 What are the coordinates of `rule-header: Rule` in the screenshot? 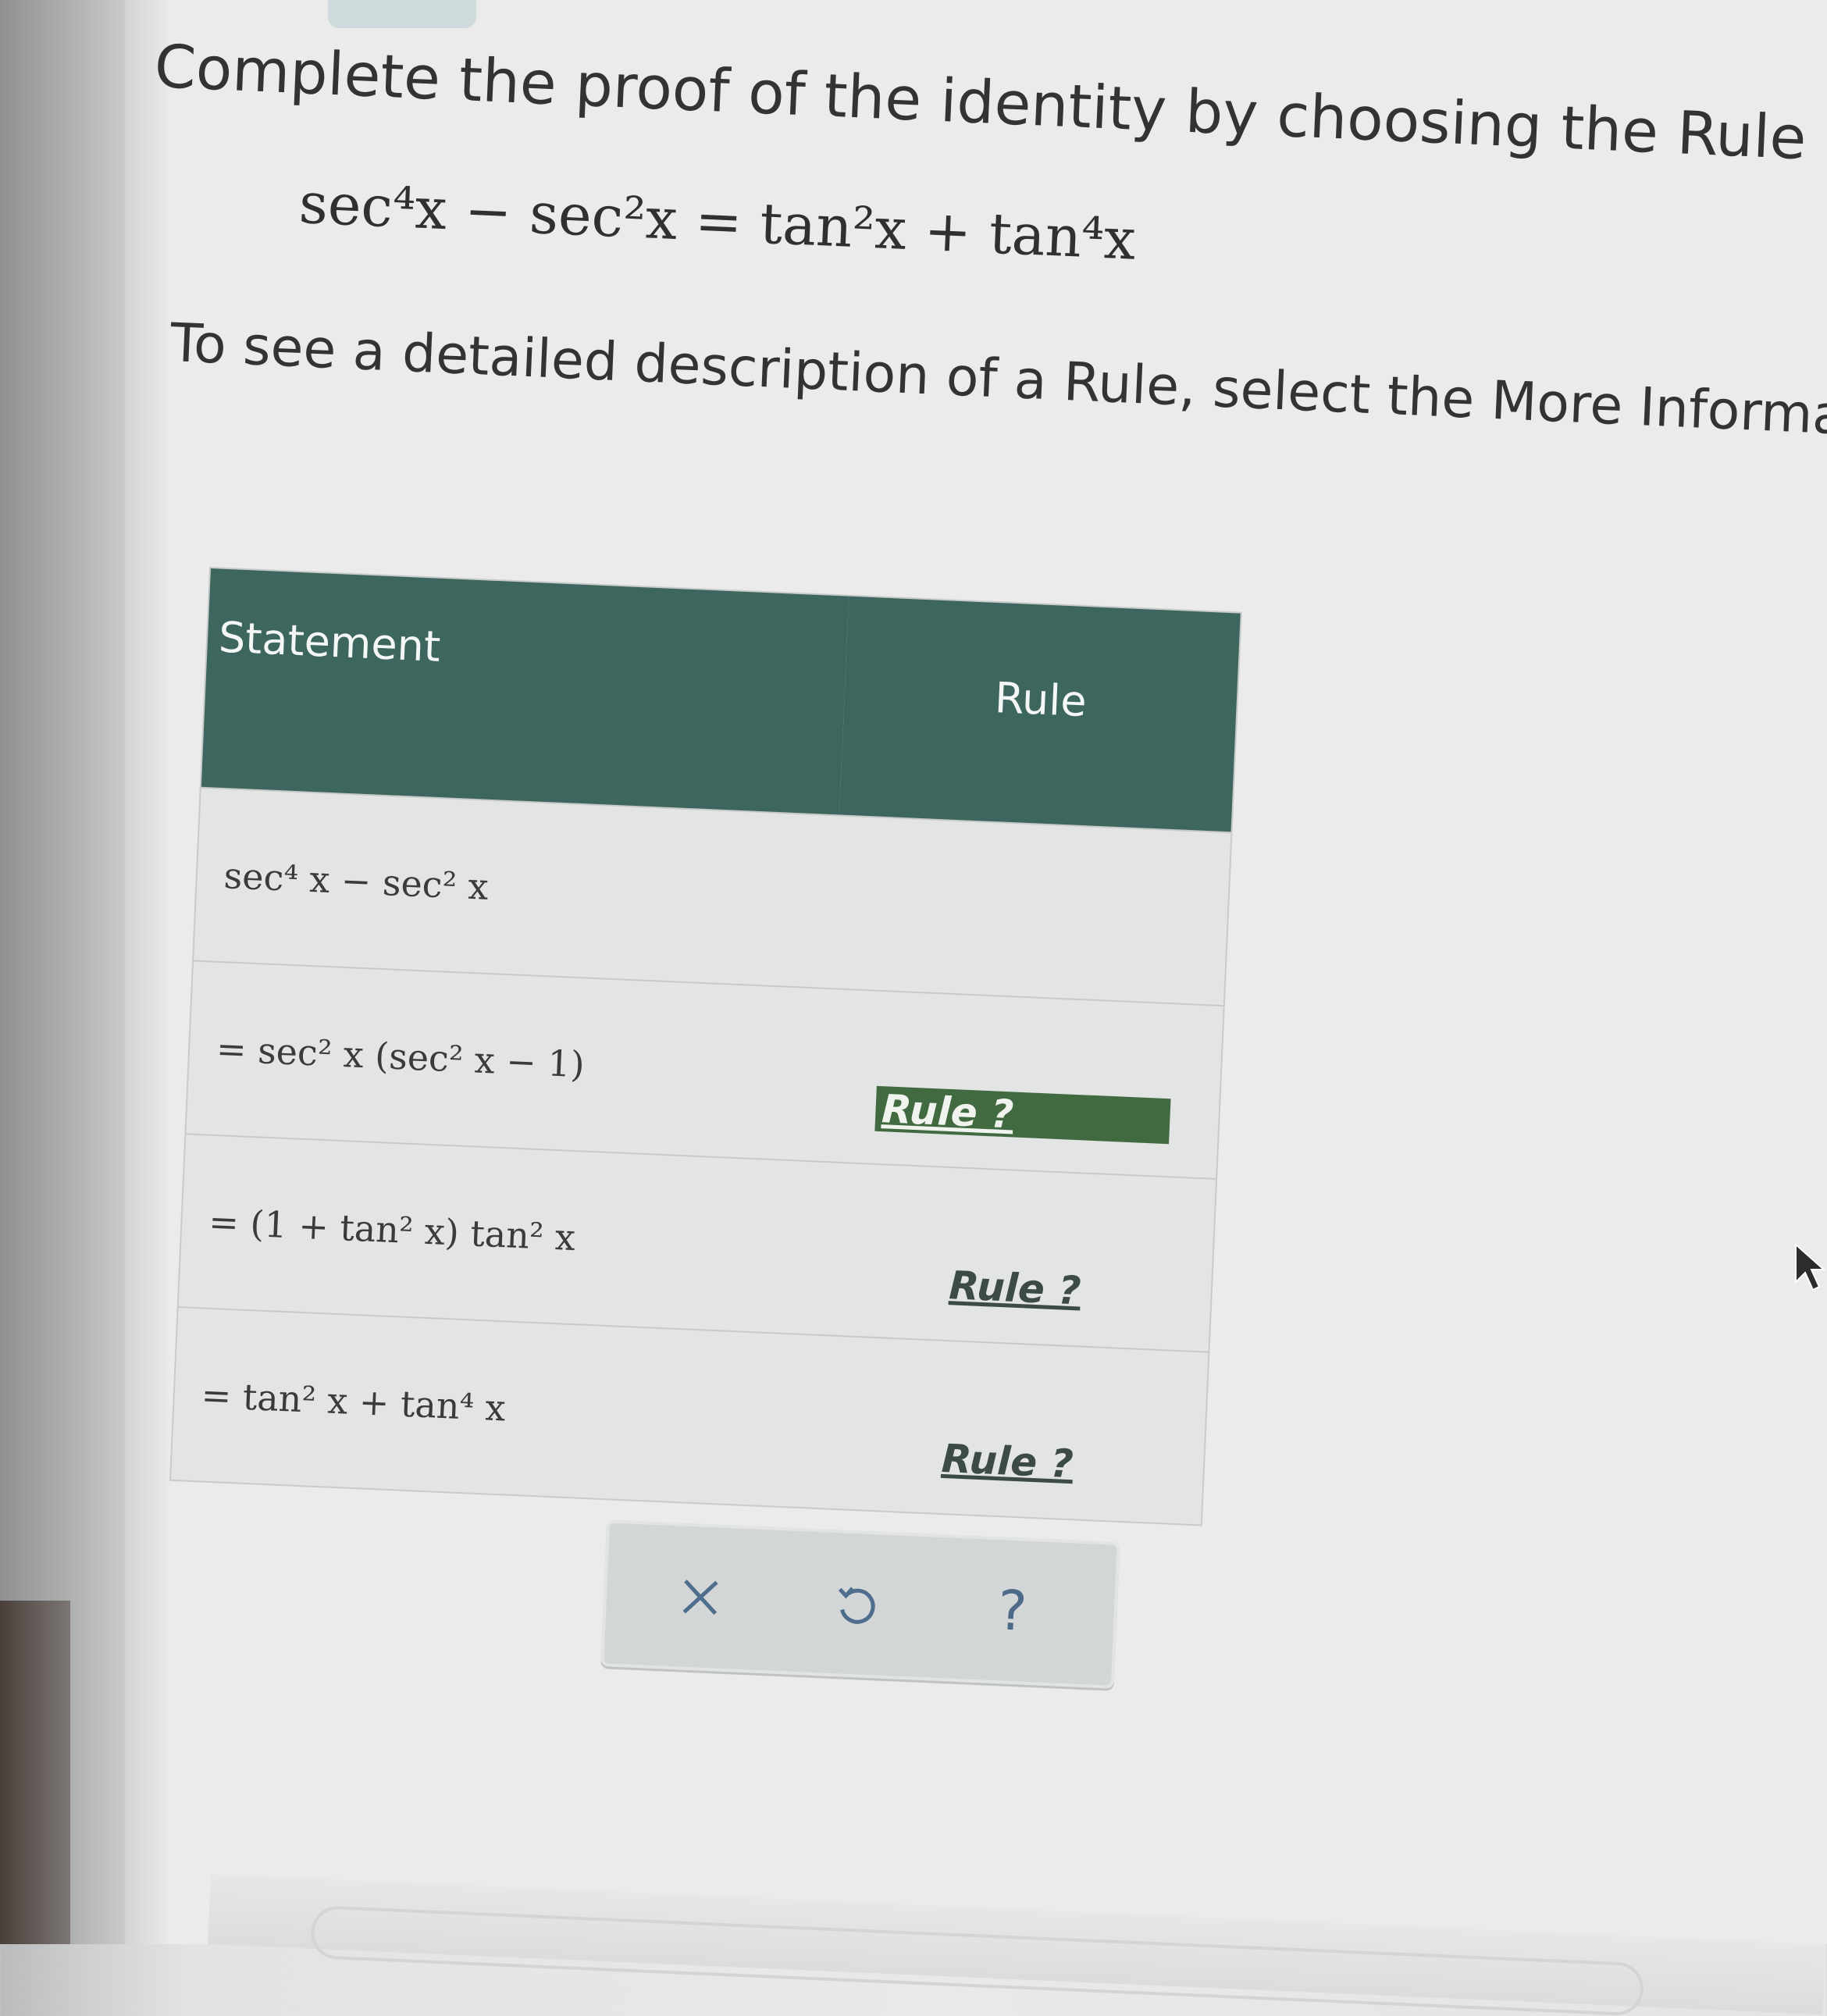 It's located at (1040, 714).